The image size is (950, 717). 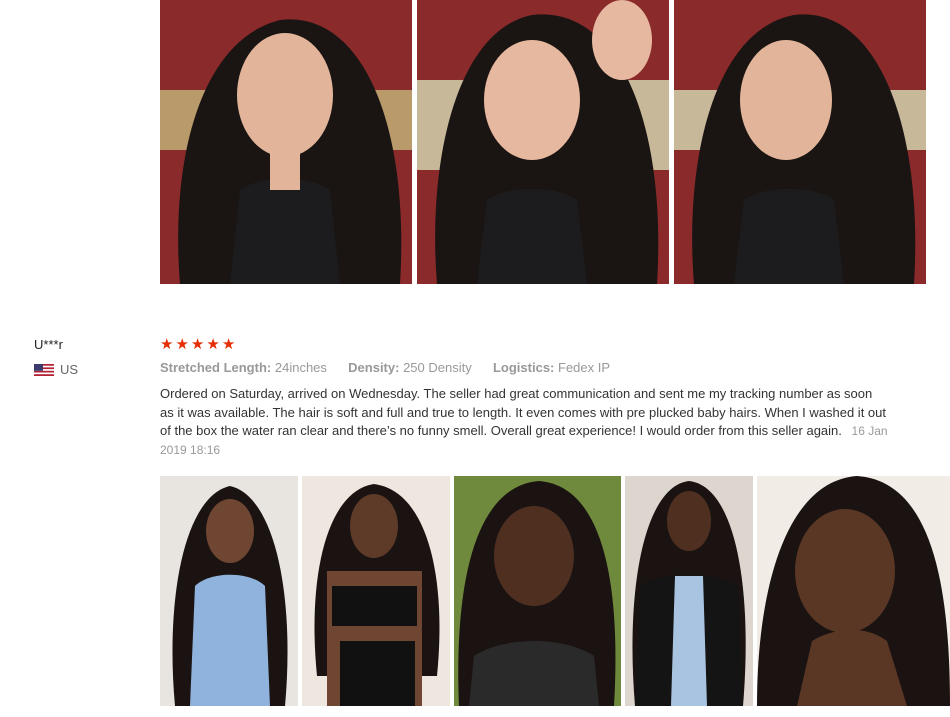 I want to click on reviewer-country: US, so click(x=56, y=369).